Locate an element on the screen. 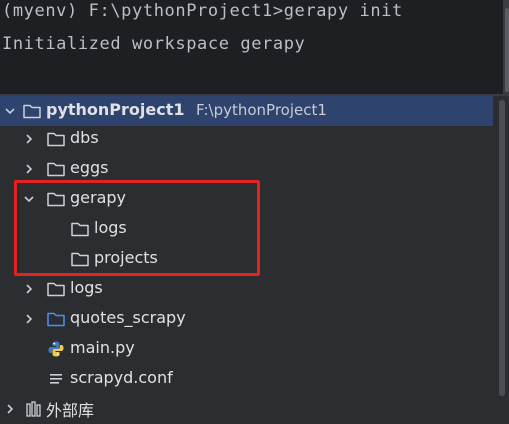  tree-item-main-py: main.py is located at coordinates (245, 349).